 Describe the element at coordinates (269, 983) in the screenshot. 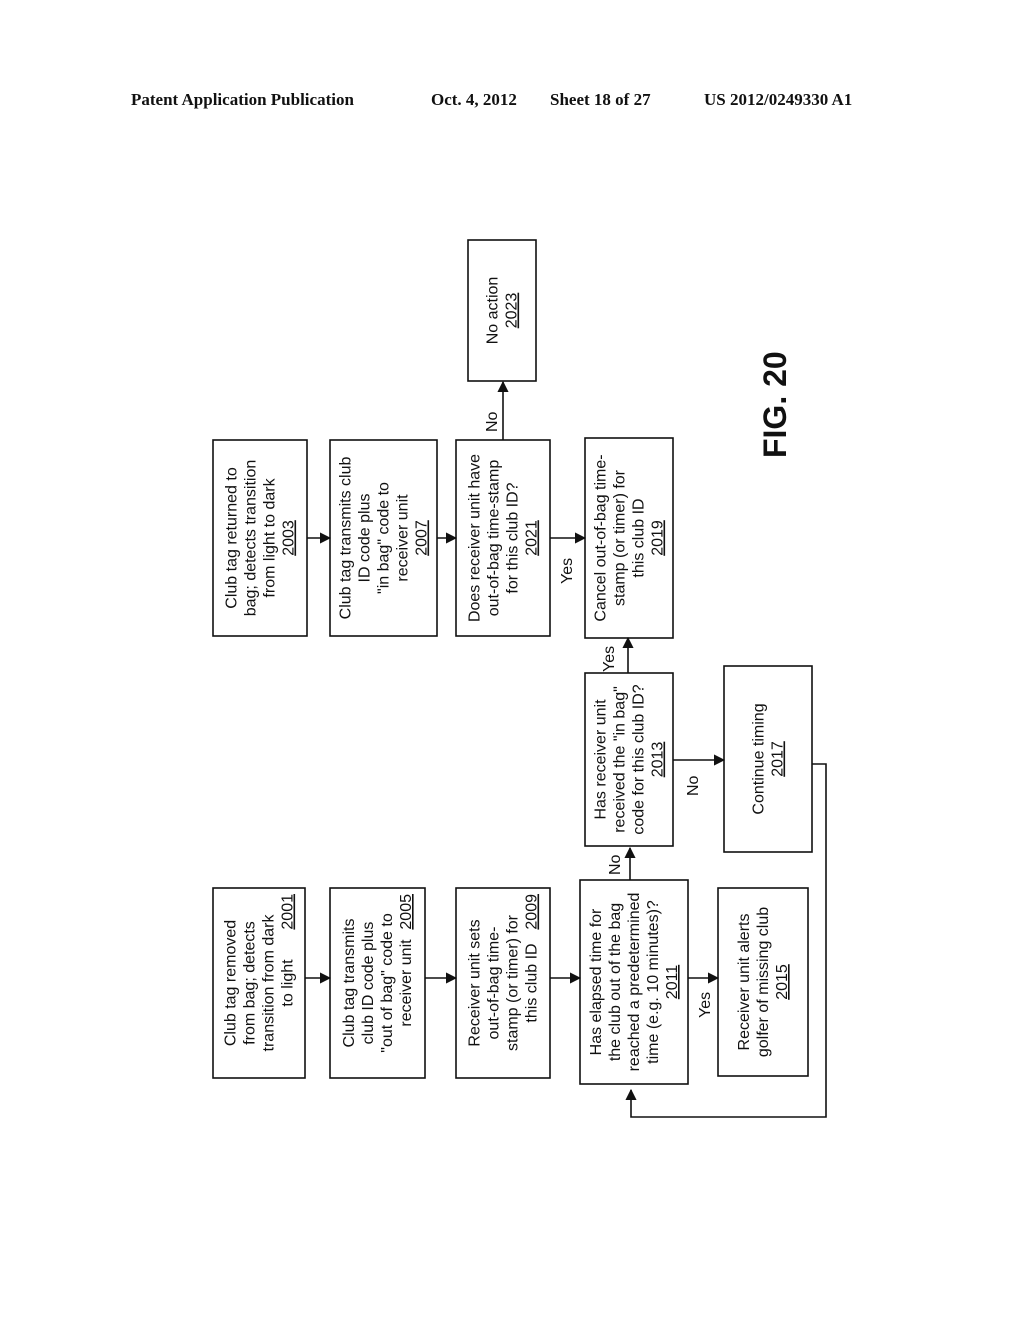

I see `box-text-line: transition from dark` at that location.